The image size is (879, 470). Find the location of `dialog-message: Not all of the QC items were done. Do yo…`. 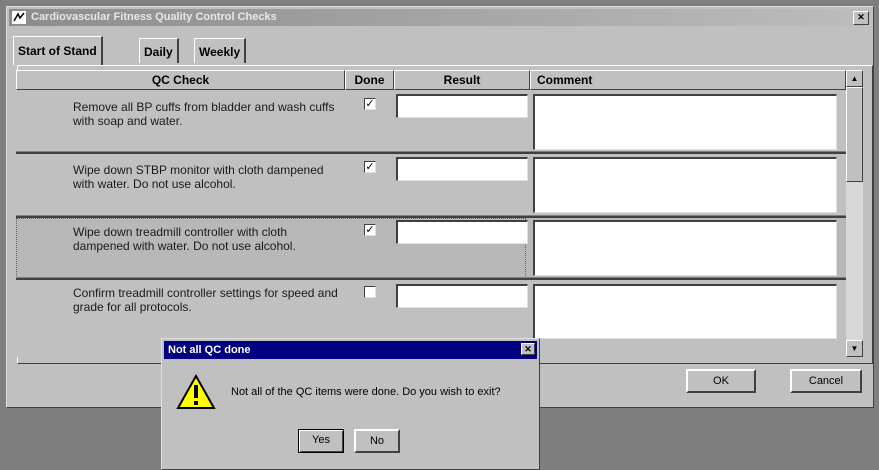

dialog-message: Not all of the QC items were done. Do yo… is located at coordinates (366, 392).